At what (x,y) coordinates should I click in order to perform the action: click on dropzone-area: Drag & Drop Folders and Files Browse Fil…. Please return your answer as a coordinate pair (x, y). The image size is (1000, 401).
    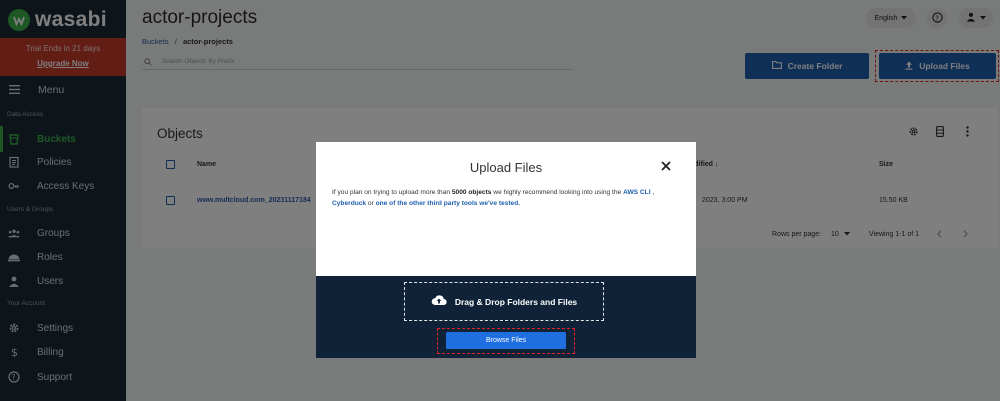
    Looking at the image, I should click on (506, 317).